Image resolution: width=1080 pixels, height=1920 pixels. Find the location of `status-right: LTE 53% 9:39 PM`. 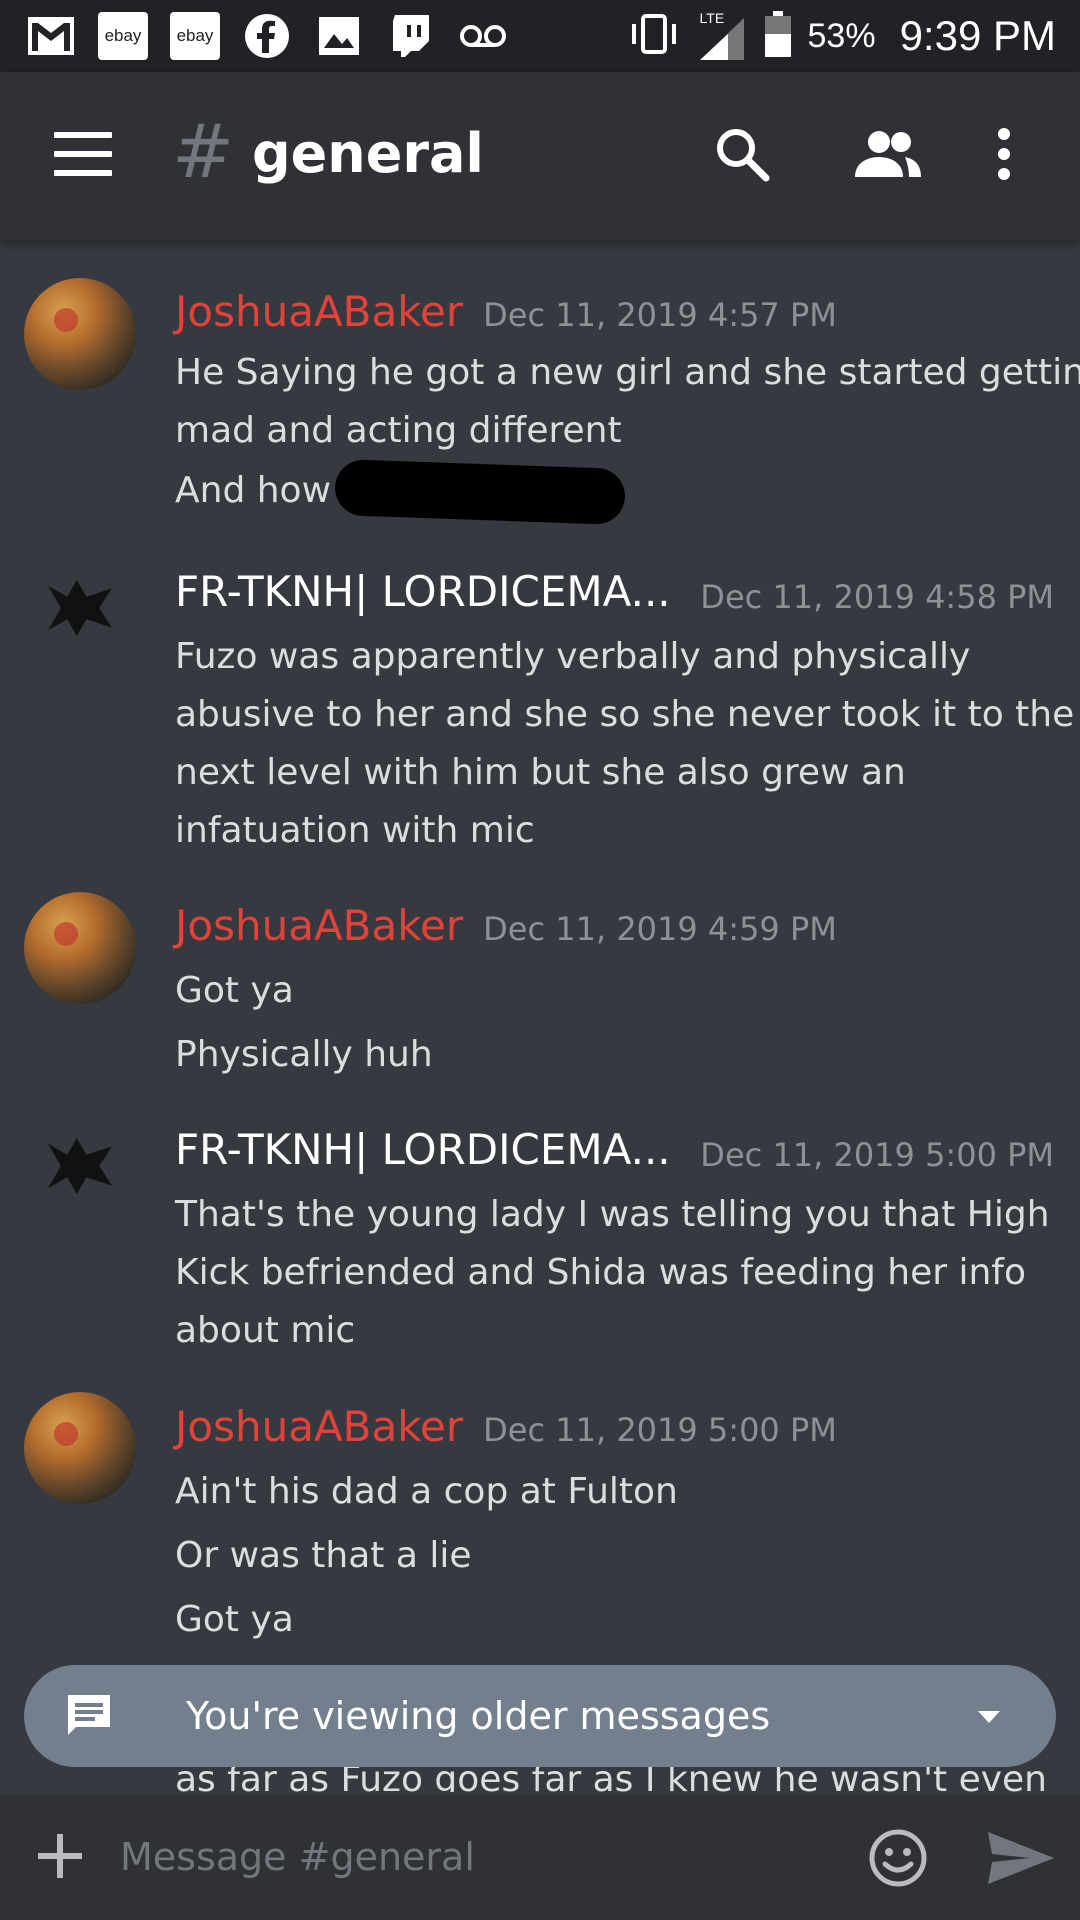

status-right: LTE 53% 9:39 PM is located at coordinates (841, 36).